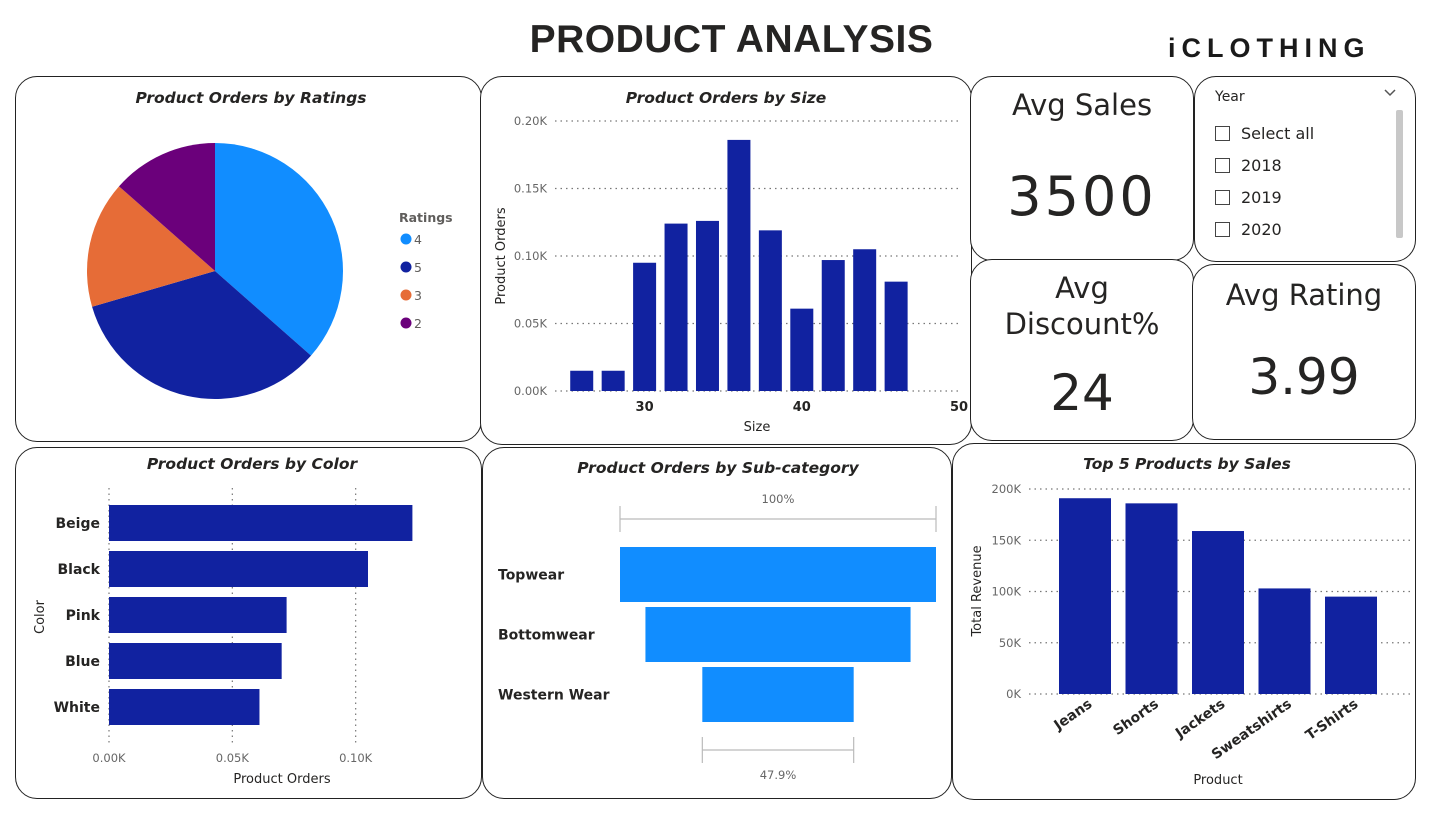 The image size is (1430, 818). Describe the element at coordinates (1230, 97) in the screenshot. I see `slicer-title: Year` at that location.